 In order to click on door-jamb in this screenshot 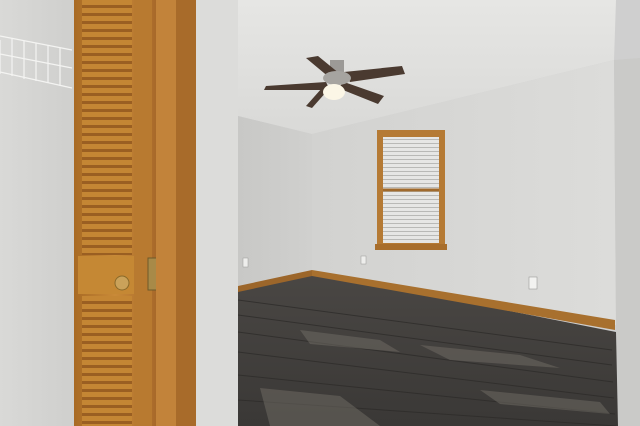, I will do `click(166, 213)`.